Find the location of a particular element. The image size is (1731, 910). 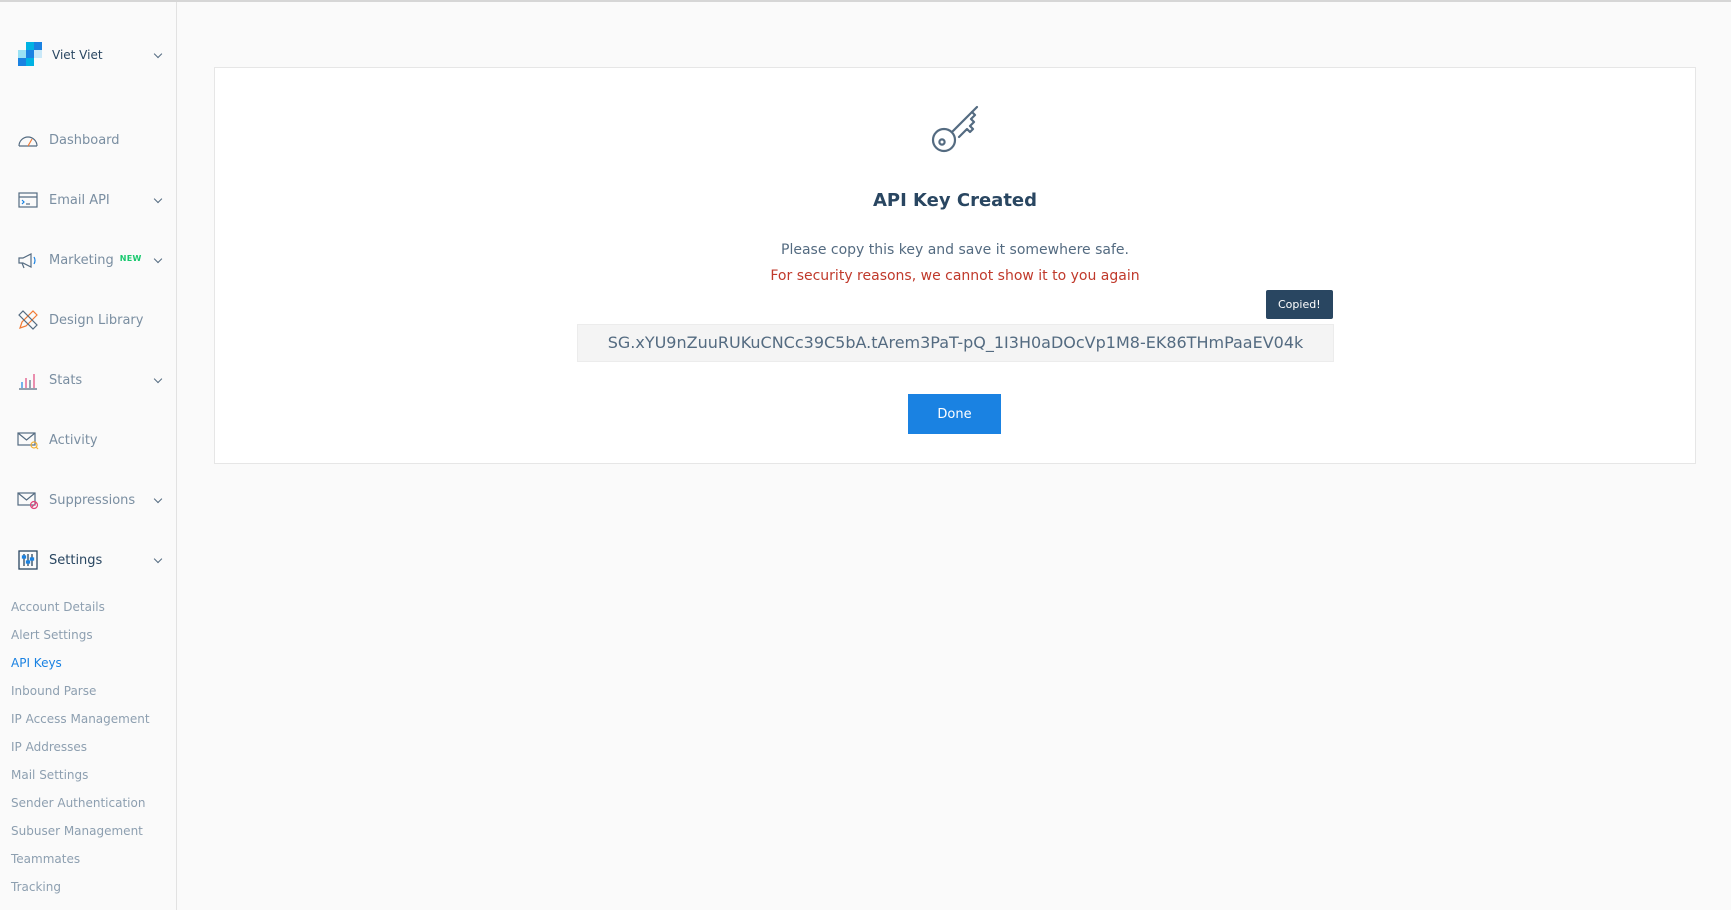

top-border is located at coordinates (865, 1).